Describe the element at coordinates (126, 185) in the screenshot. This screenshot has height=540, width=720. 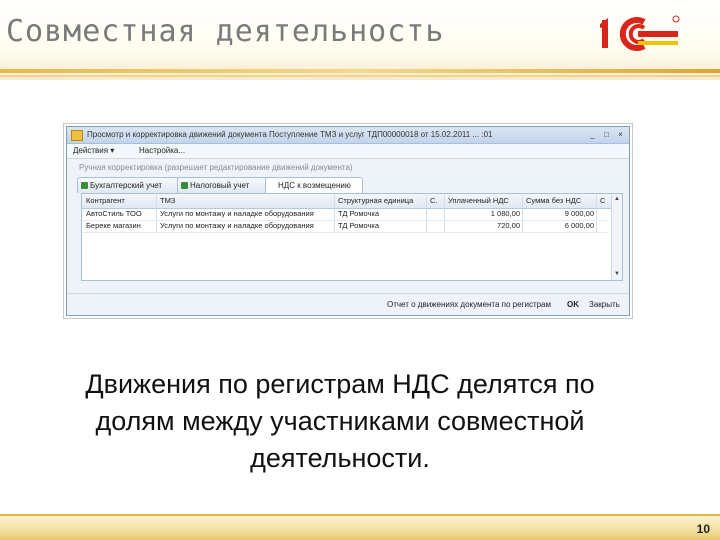
I see `tab-label: Бухгалтерский учет` at that location.